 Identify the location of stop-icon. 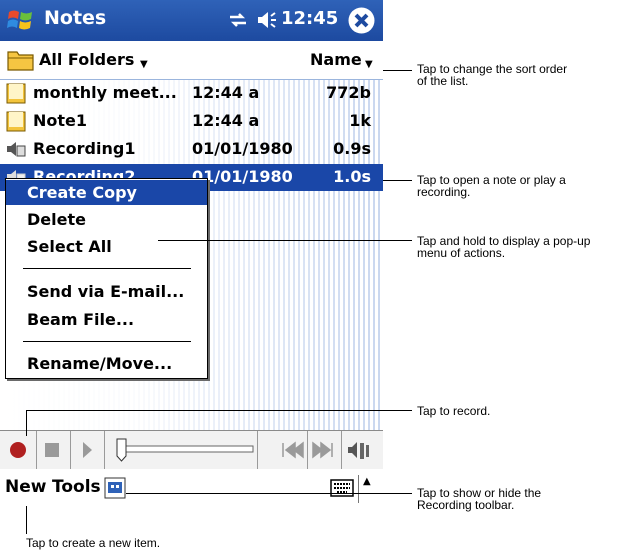
(52, 450).